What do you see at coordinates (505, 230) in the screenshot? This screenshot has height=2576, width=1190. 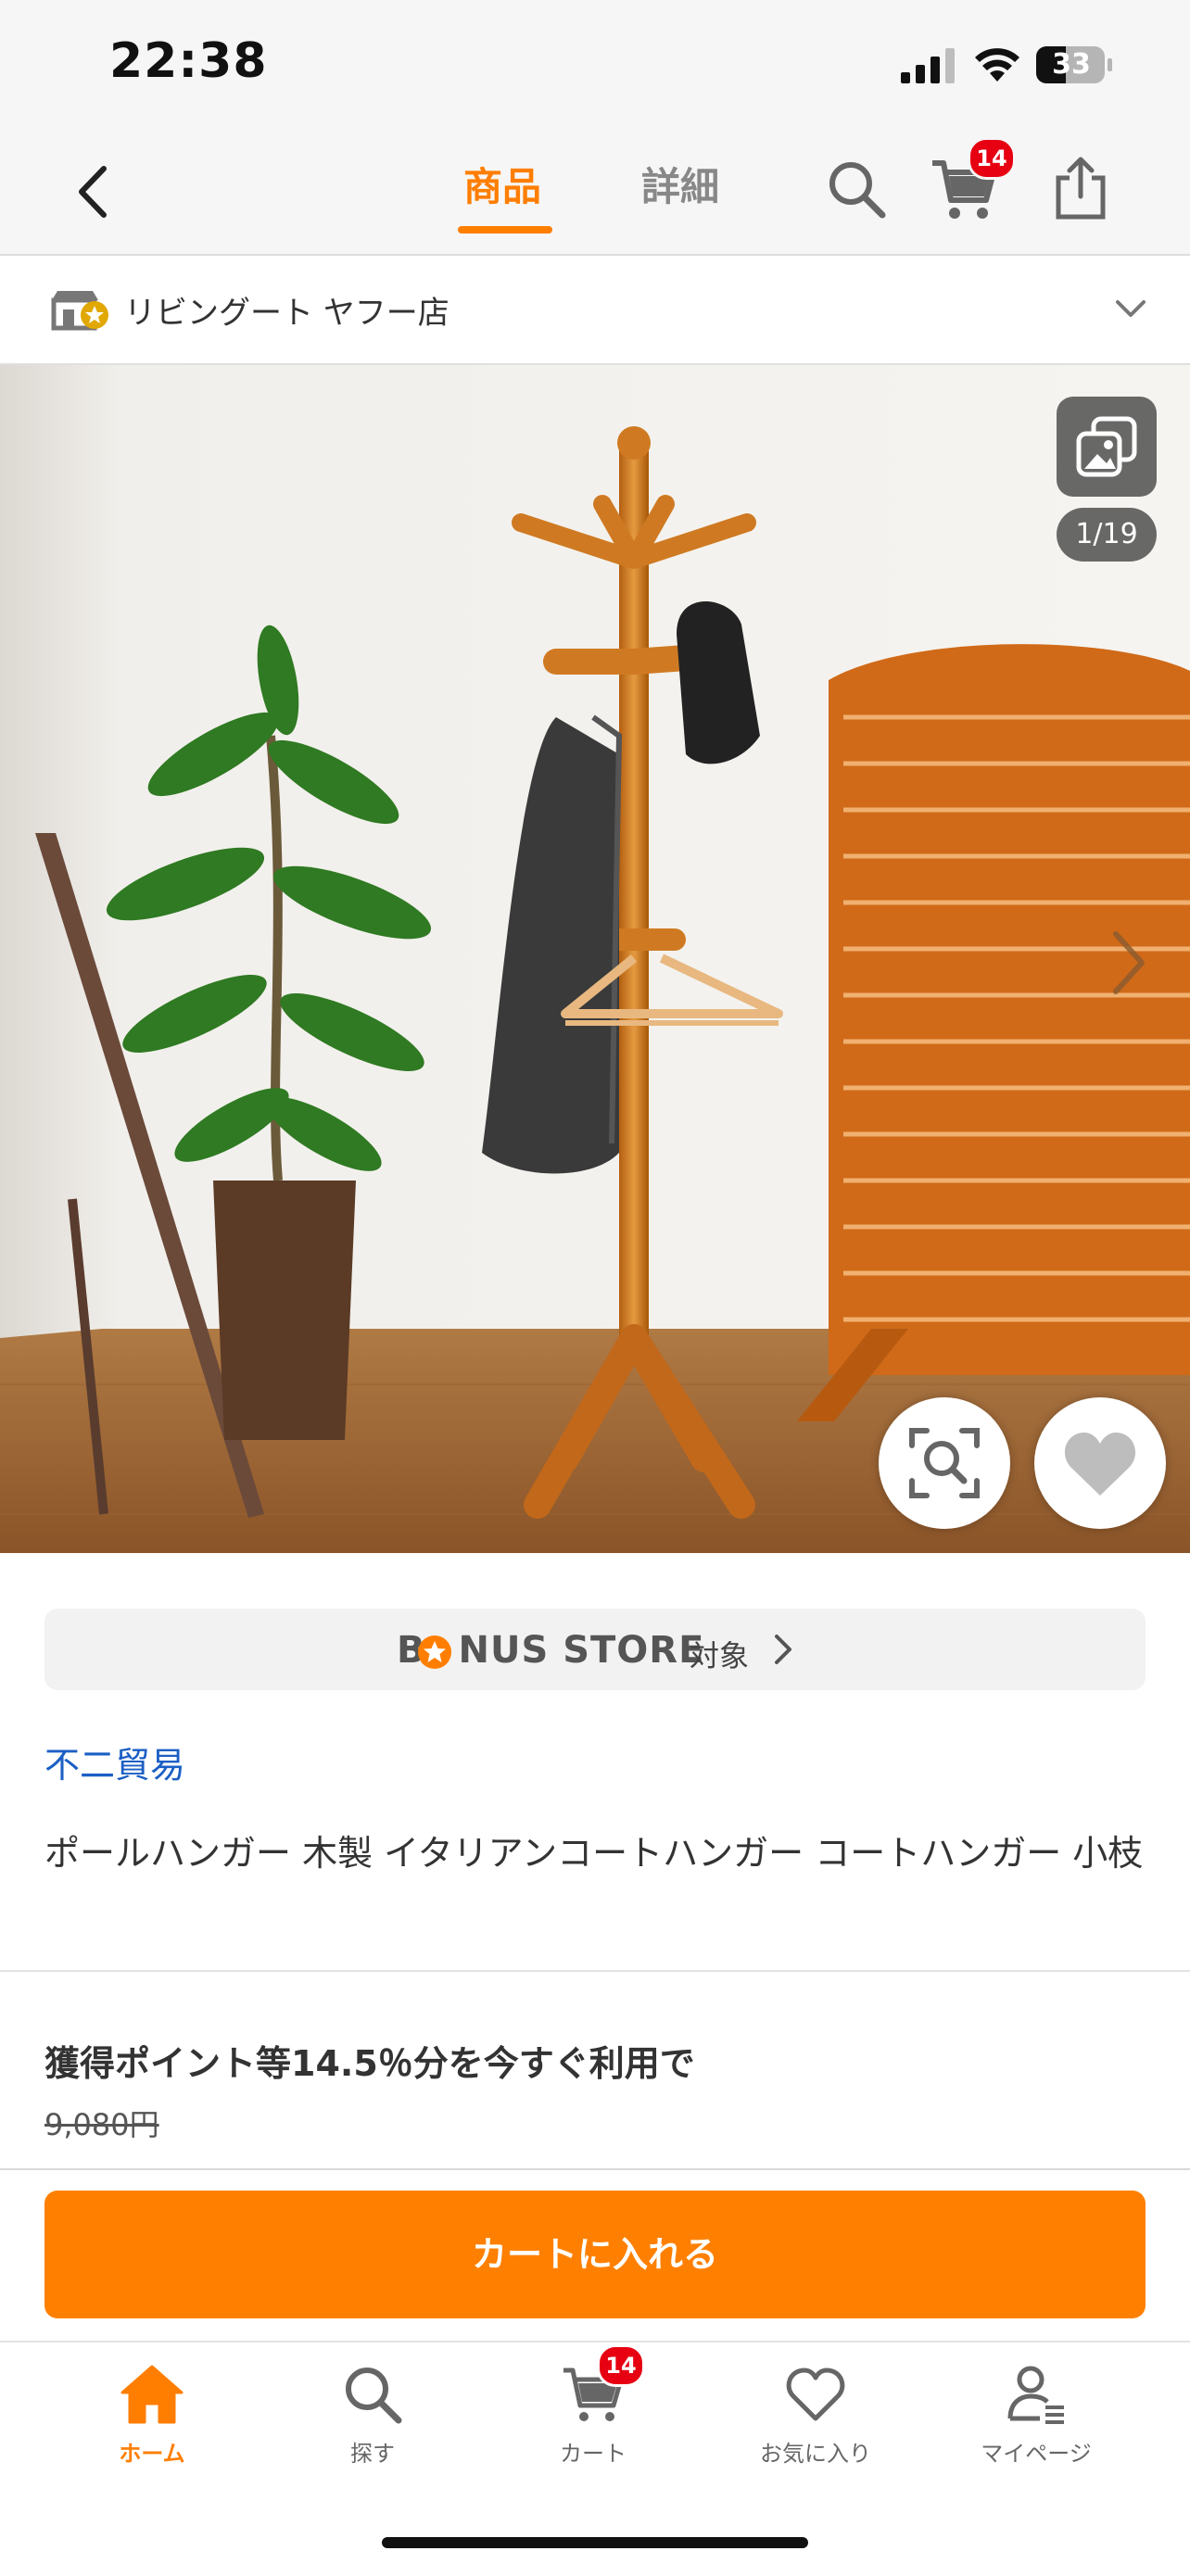 I see `tab-active-indicator` at bounding box center [505, 230].